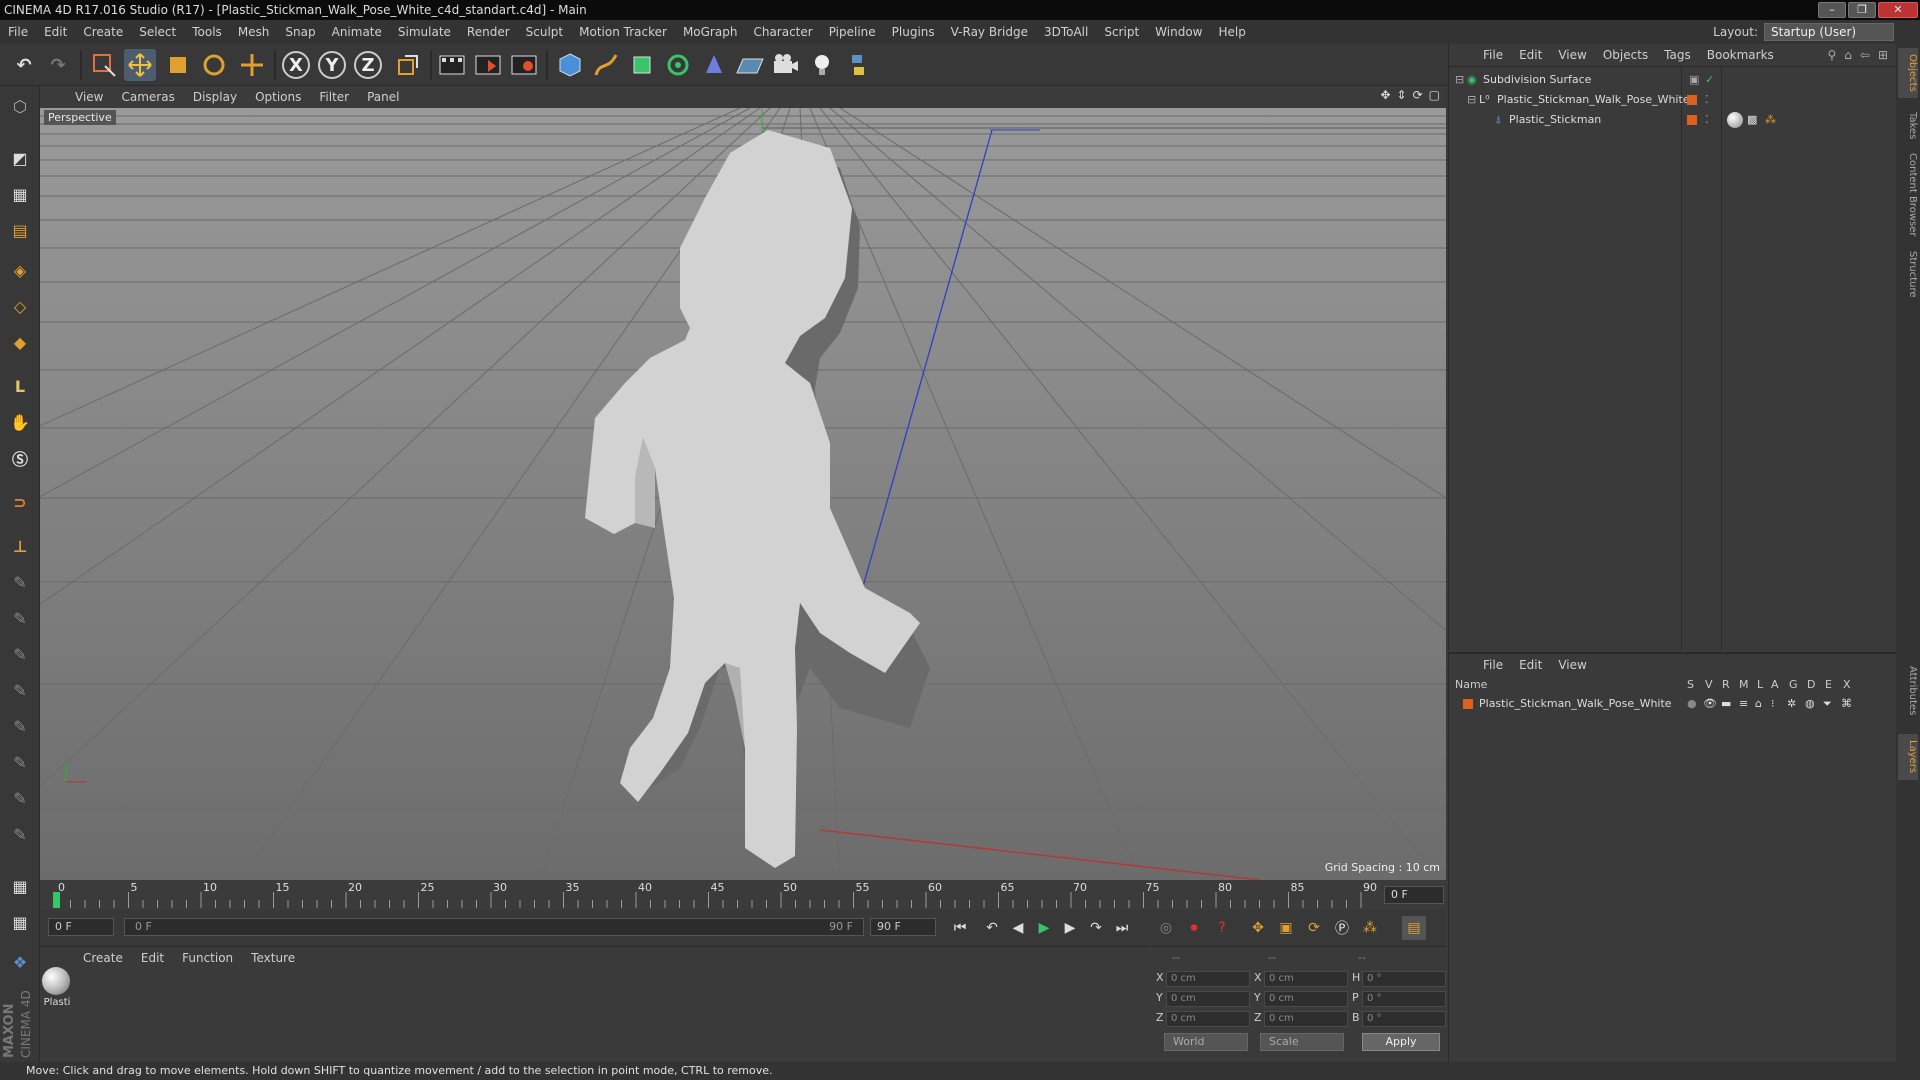  Describe the element at coordinates (1760, 684) in the screenshot. I see `column-locked: L` at that location.